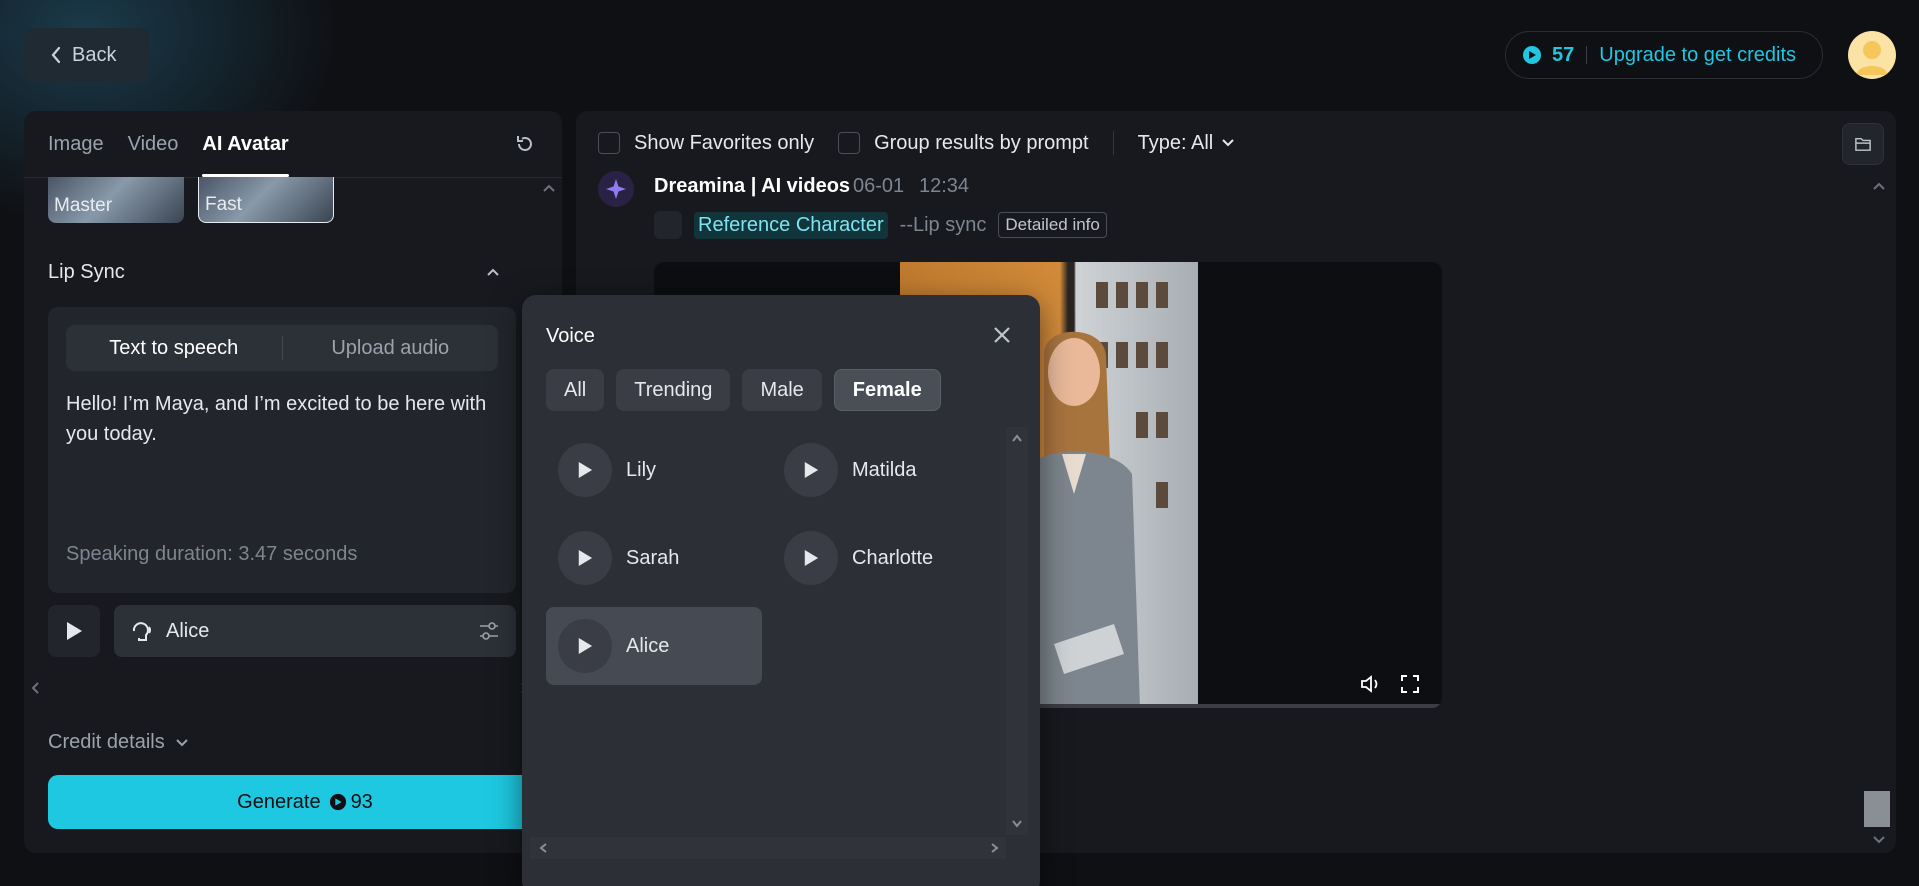  I want to click on model-option-fast: Fast, so click(266, 200).